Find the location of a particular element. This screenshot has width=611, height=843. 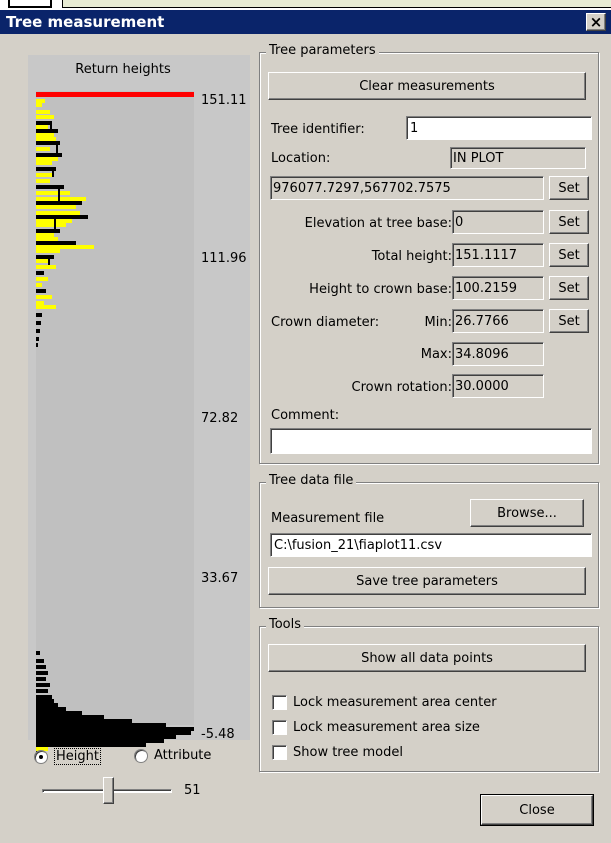

total-height-label: Total height: is located at coordinates (411, 256).